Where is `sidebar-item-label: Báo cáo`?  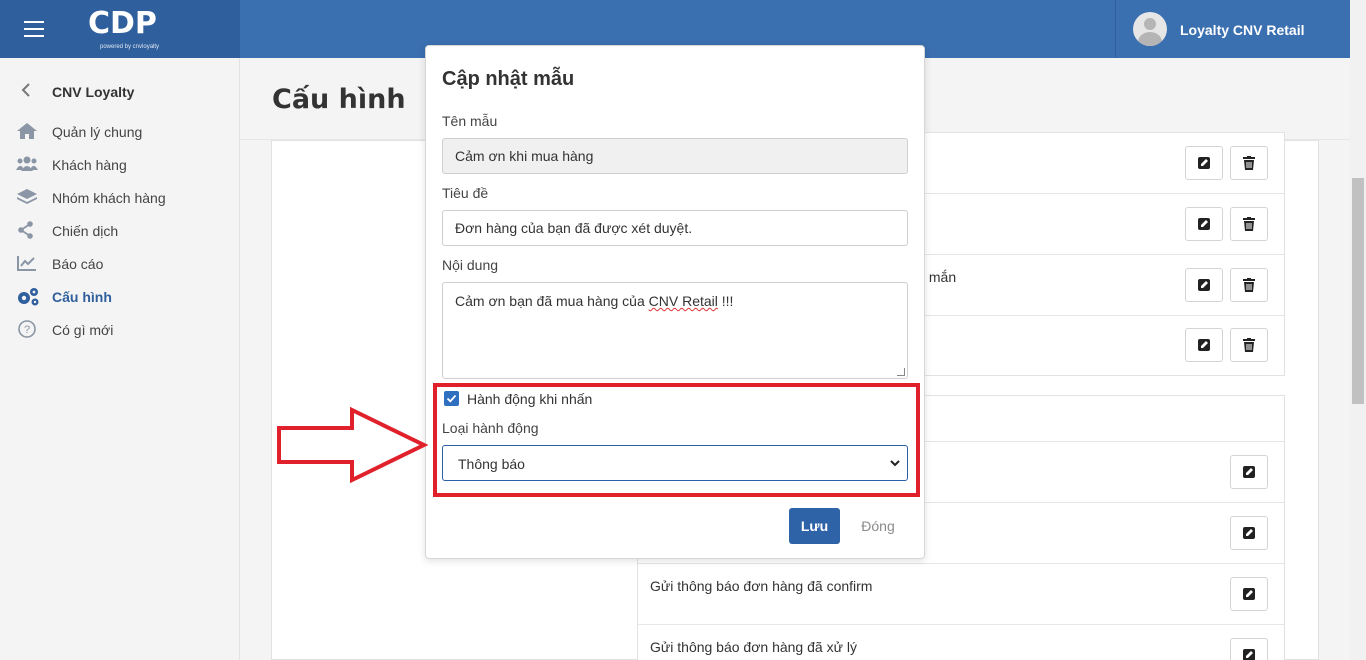
sidebar-item-label: Báo cáo is located at coordinates (78, 264).